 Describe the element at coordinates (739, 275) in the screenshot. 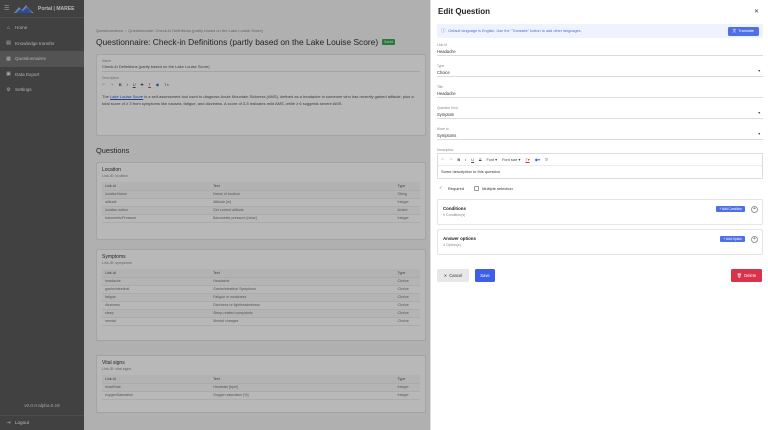

I see `trash-icon: 🗑` at that location.